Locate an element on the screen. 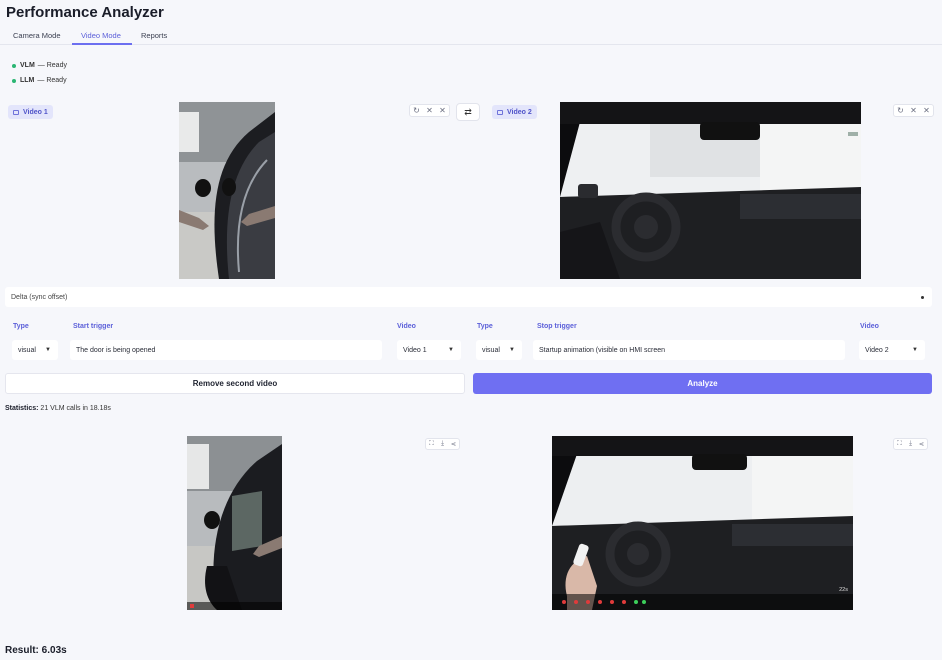 This screenshot has height=660, width=942. result-video-1-controls: ⛶ ⤓ ⋖ is located at coordinates (442, 444).